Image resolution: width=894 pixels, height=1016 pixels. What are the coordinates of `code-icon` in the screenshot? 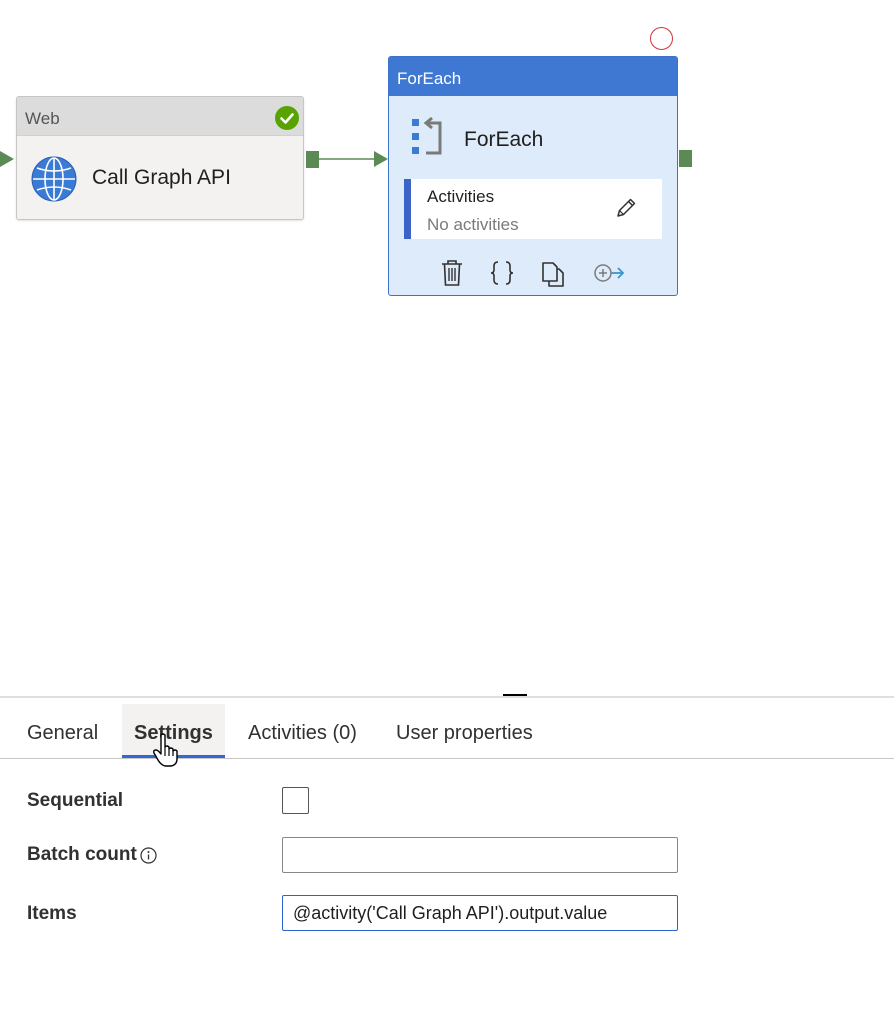 It's located at (502, 273).